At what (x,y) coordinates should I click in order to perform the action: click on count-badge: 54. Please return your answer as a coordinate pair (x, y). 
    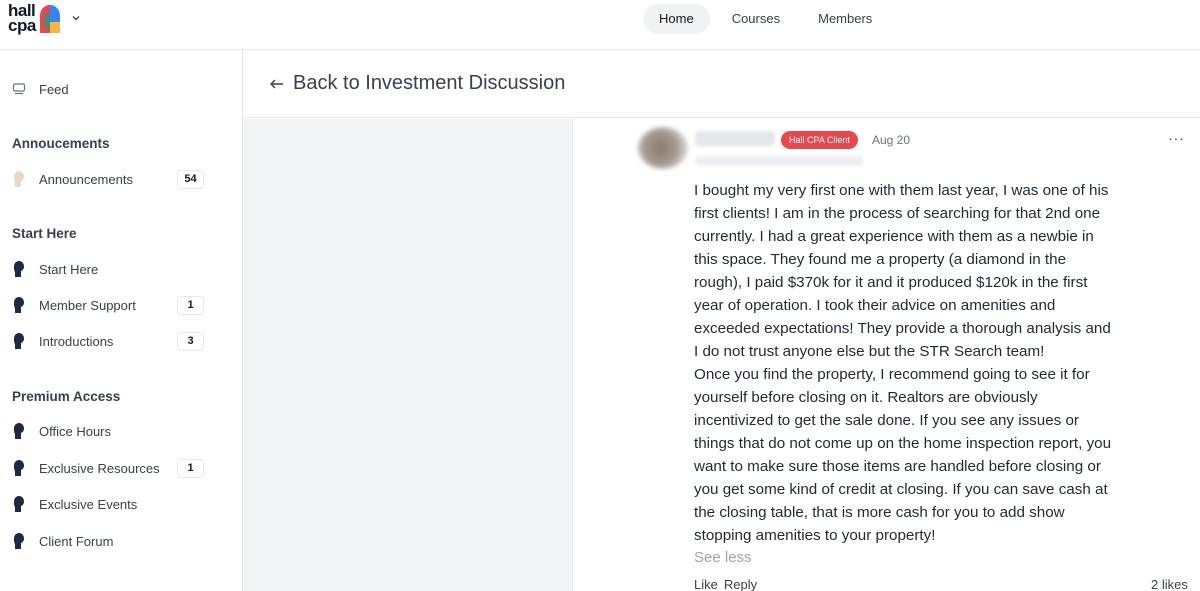
    Looking at the image, I should click on (190, 179).